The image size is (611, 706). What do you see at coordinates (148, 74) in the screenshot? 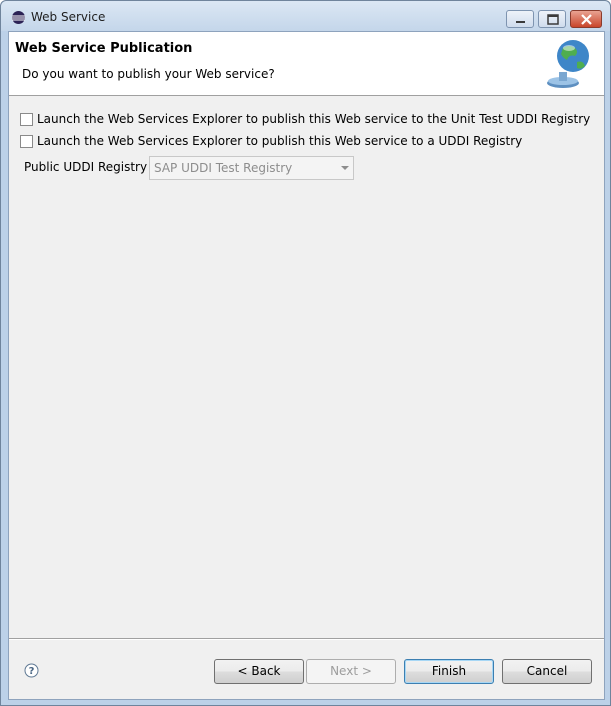
I see `page-description: Do you want to publish your Web service?` at bounding box center [148, 74].